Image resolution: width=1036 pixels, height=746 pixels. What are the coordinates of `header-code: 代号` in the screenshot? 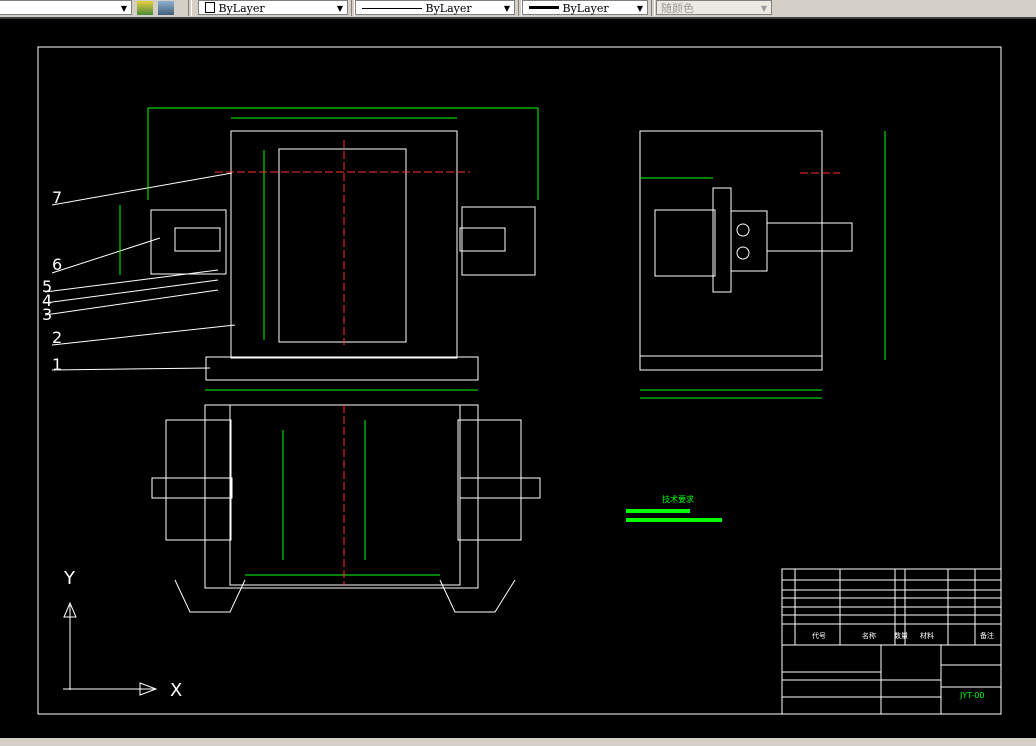 It's located at (819, 635).